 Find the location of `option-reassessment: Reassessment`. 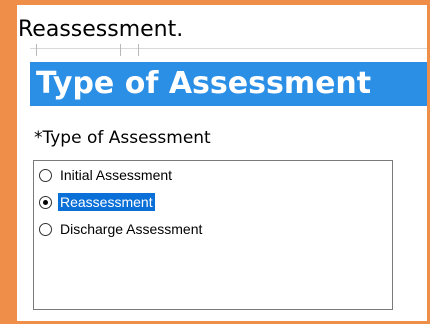

option-reassessment: Reassessment is located at coordinates (97, 202).